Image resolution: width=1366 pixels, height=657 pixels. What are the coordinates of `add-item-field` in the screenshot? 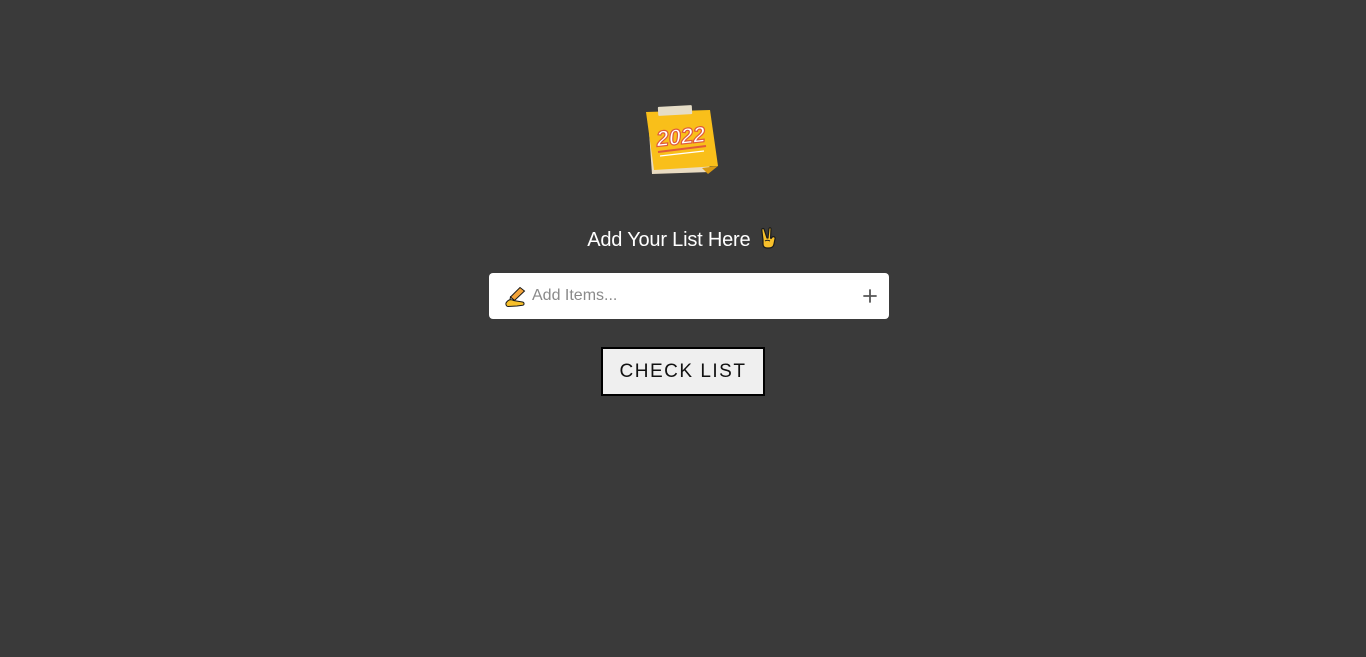 It's located at (689, 296).